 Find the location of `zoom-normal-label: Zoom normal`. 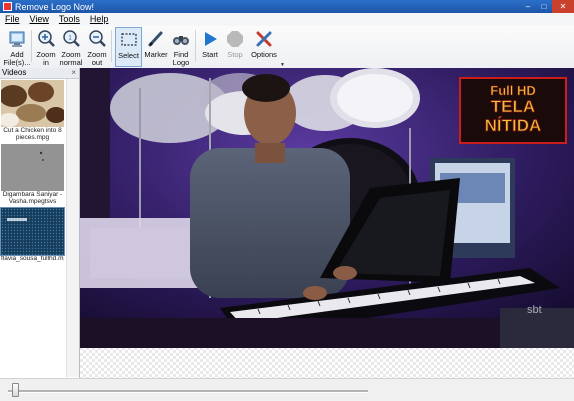

zoom-normal-label: Zoom normal is located at coordinates (71, 58).